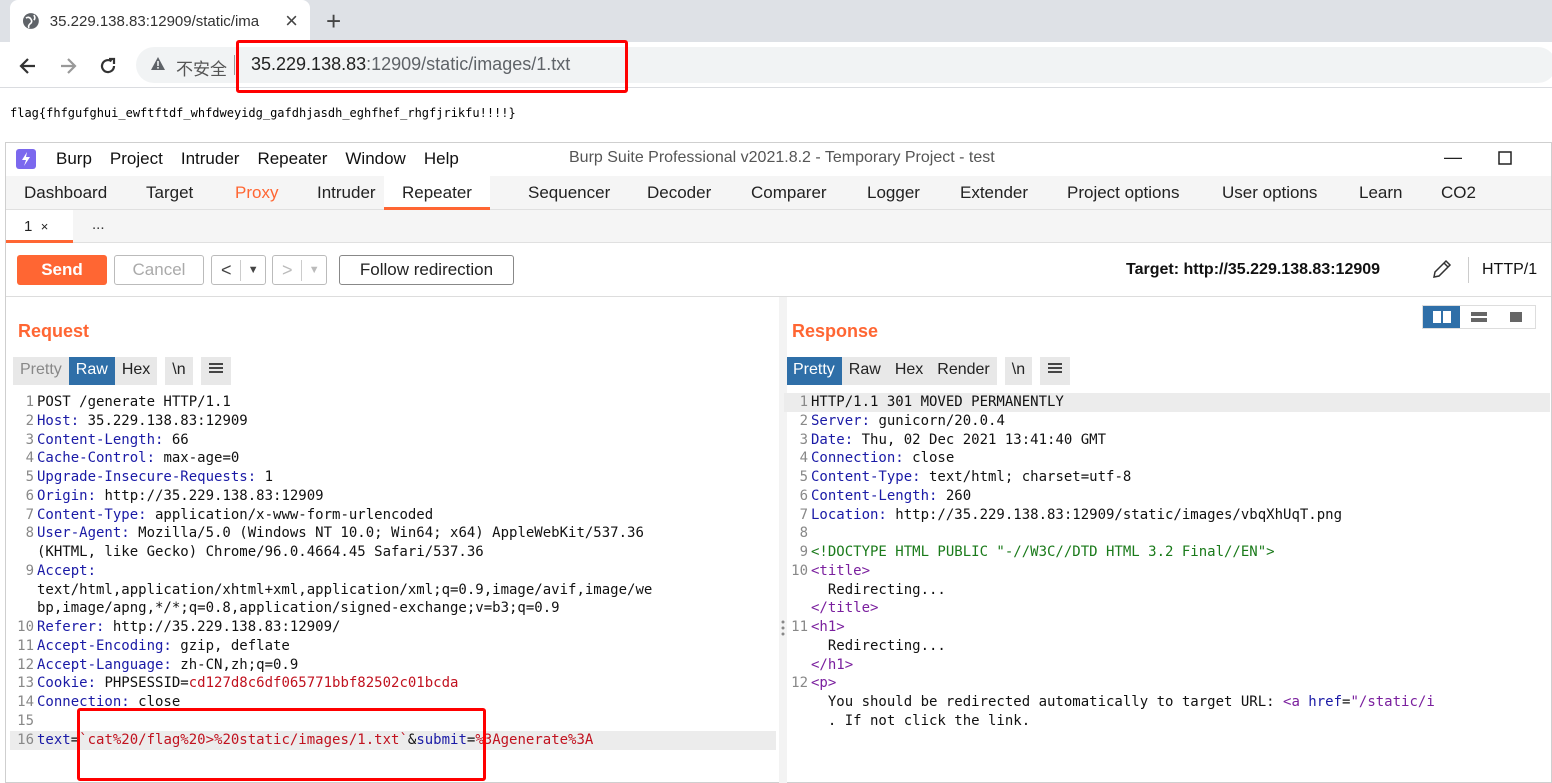 Image resolution: width=1552 pixels, height=783 pixels. I want to click on editor-line: 6 Origin: http://35.229.138.83:12909, so click(393, 496).